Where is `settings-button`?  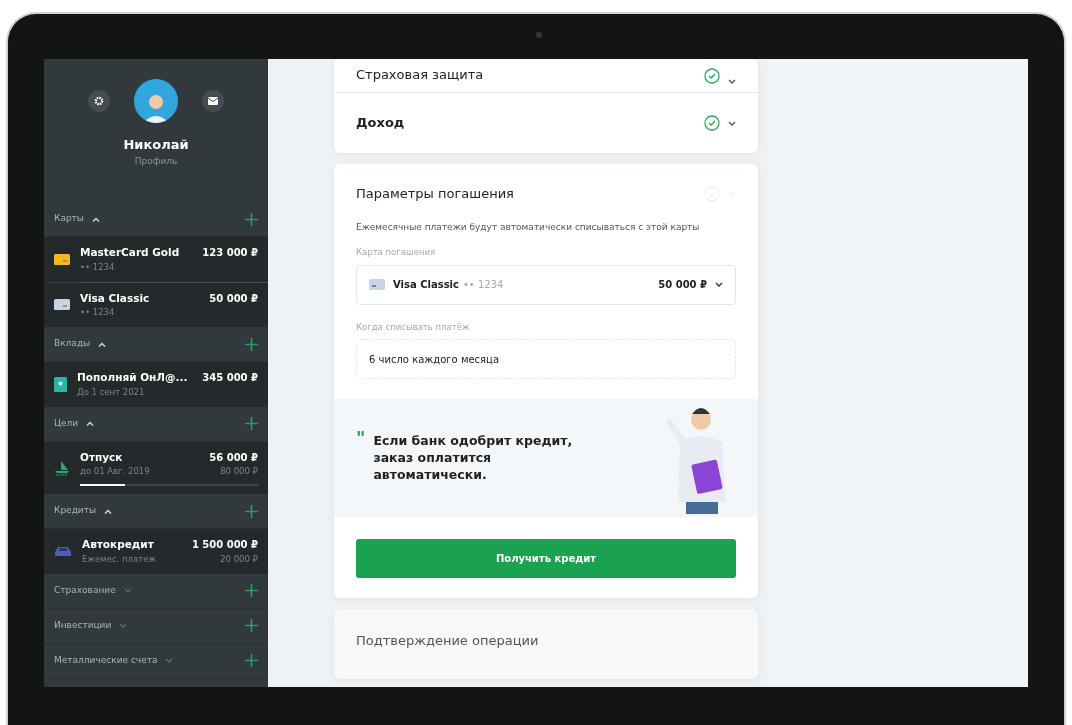
settings-button is located at coordinates (99, 101).